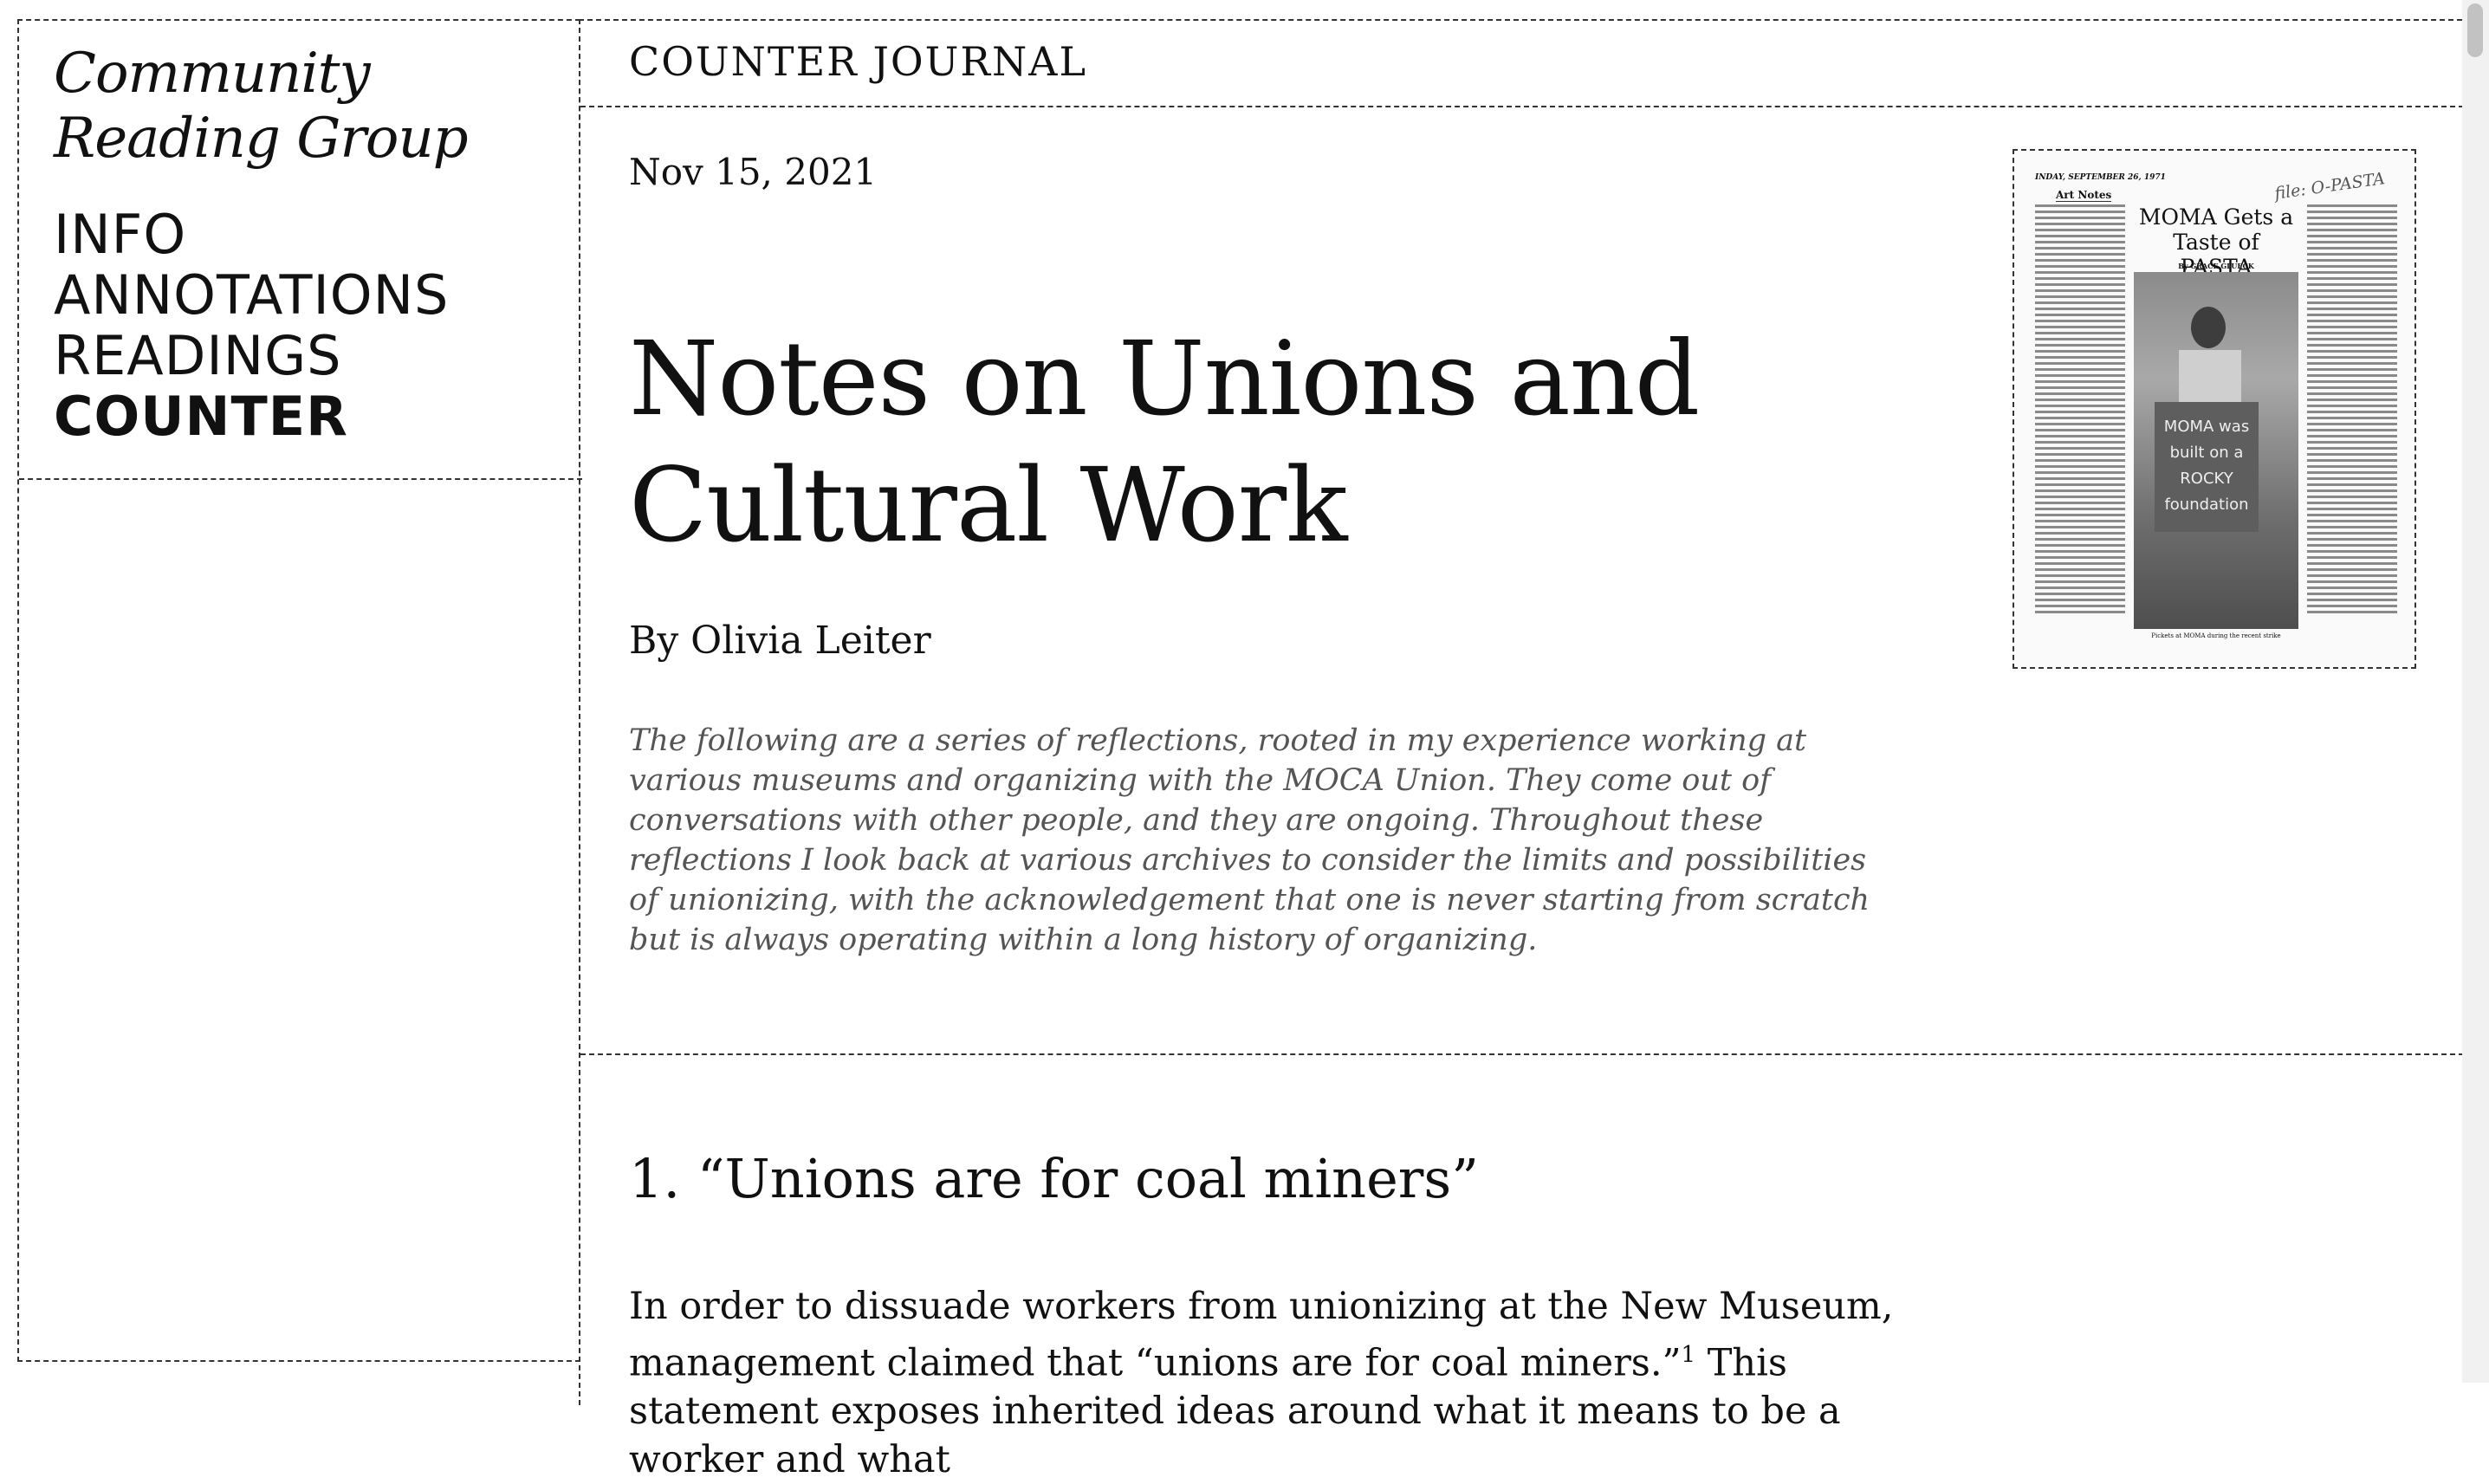  I want to click on site-title: Community Reading Group, so click(310, 107).